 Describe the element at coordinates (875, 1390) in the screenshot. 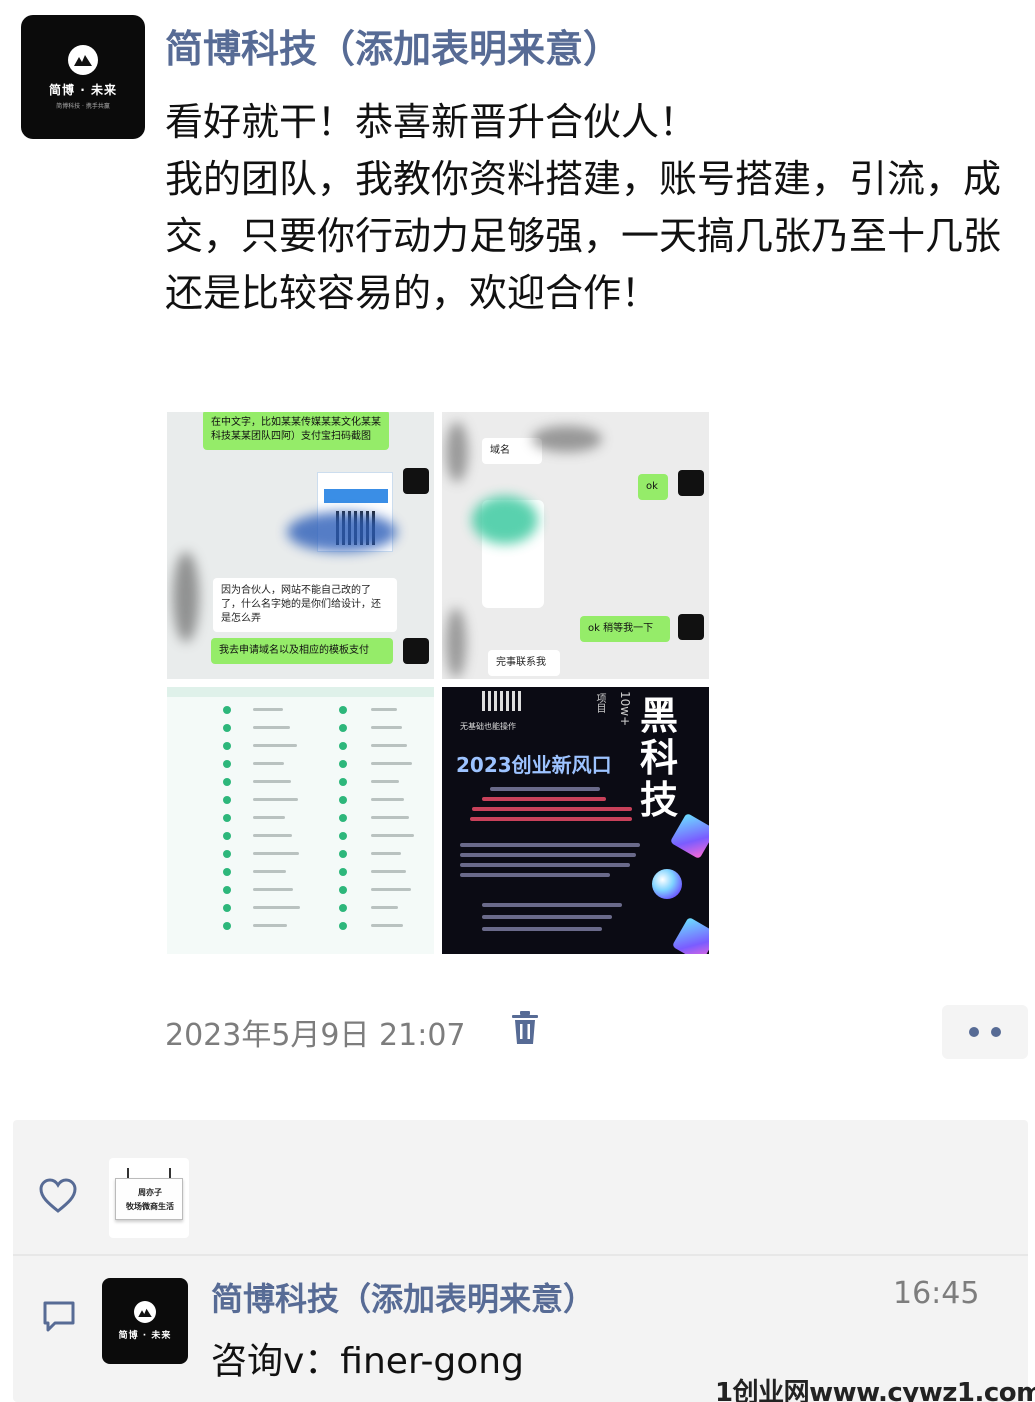

I see `watermark: 1创业网www.cywz1.com` at that location.